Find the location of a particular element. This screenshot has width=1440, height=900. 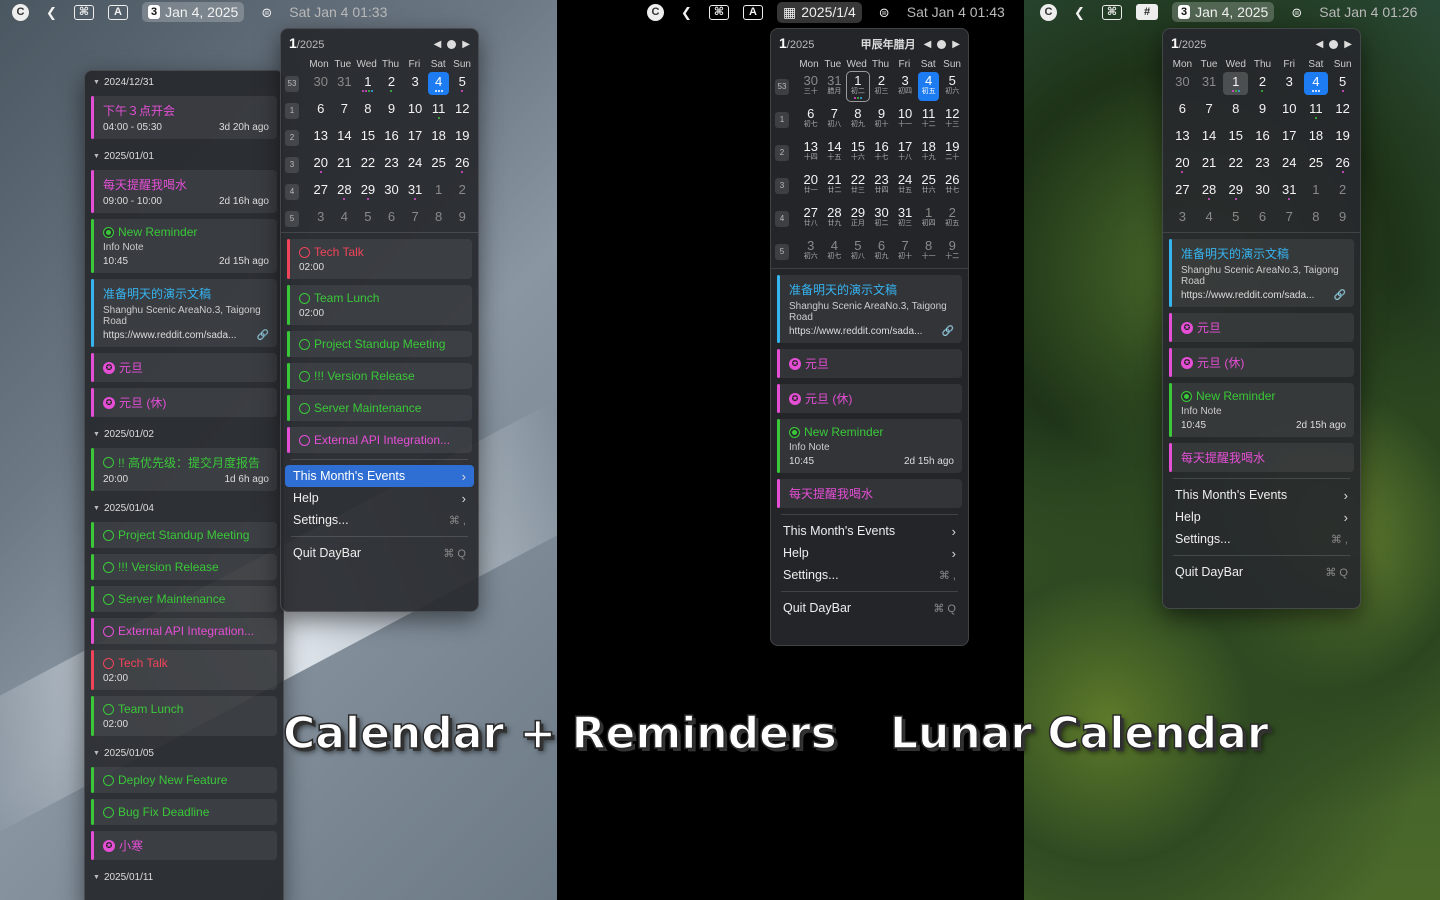

calendar-day: 12 is located at coordinates (1342, 110).